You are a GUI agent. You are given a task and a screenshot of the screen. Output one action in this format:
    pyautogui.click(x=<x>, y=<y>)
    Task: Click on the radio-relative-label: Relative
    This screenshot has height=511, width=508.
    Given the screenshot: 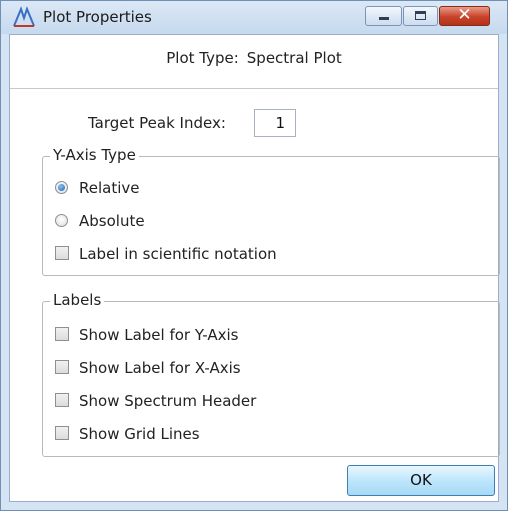 What is the action you would take?
    pyautogui.click(x=109, y=188)
    